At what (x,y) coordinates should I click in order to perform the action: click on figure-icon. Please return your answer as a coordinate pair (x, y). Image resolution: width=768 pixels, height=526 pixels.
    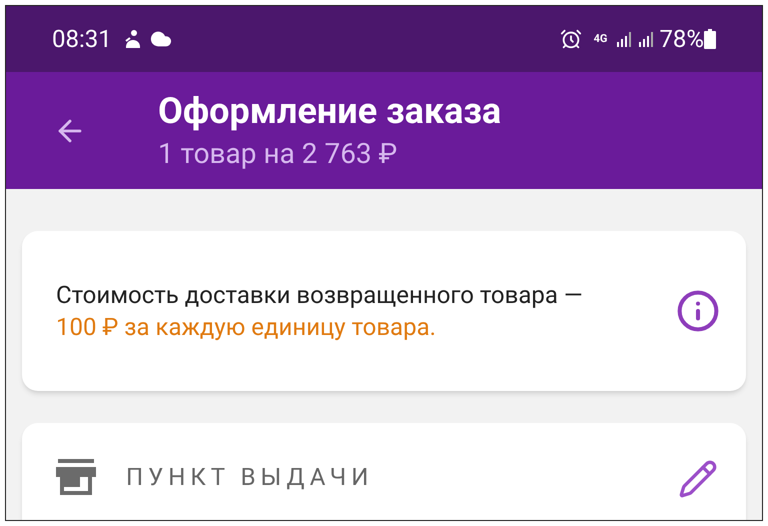
    Looking at the image, I should click on (133, 39).